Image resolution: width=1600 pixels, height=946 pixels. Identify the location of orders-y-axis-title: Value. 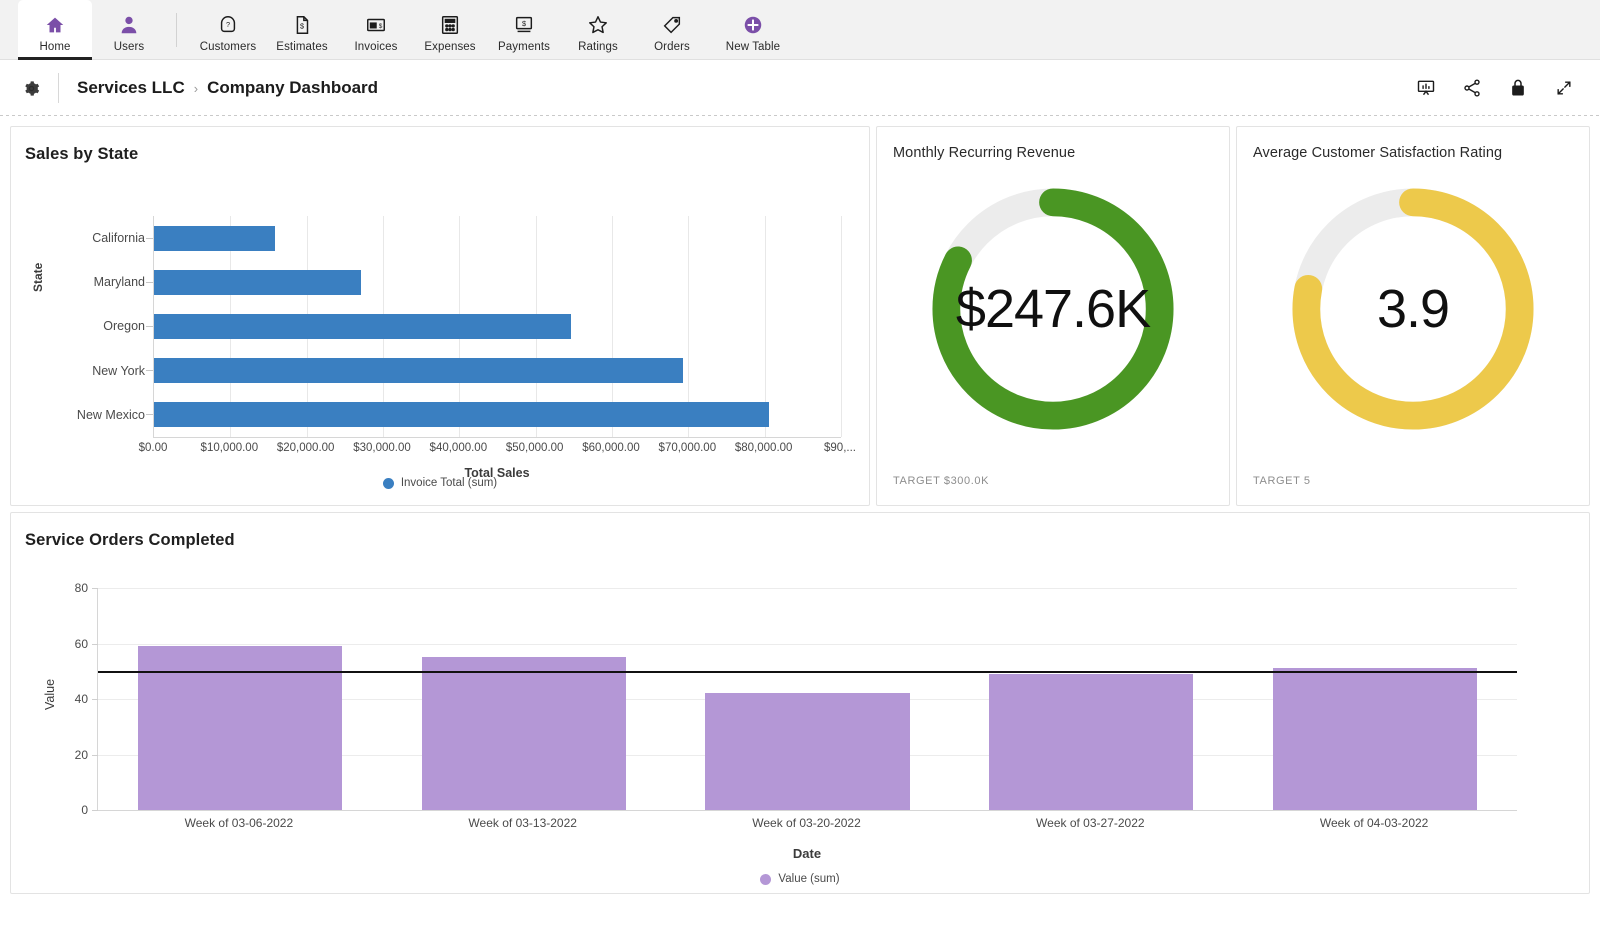
(50, 694).